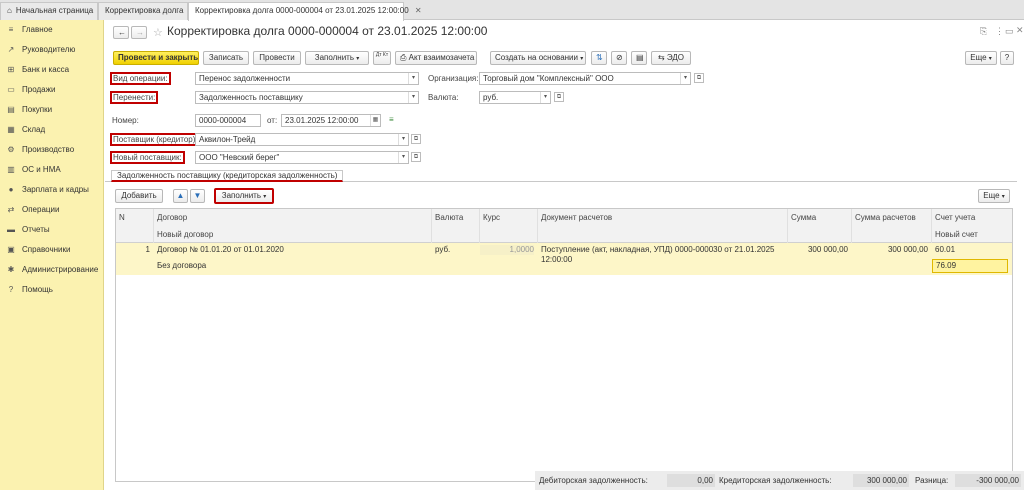 The width and height of the screenshot is (1024, 490). I want to click on sidebar-item-1: ↗ Руководителю, so click(41, 50).